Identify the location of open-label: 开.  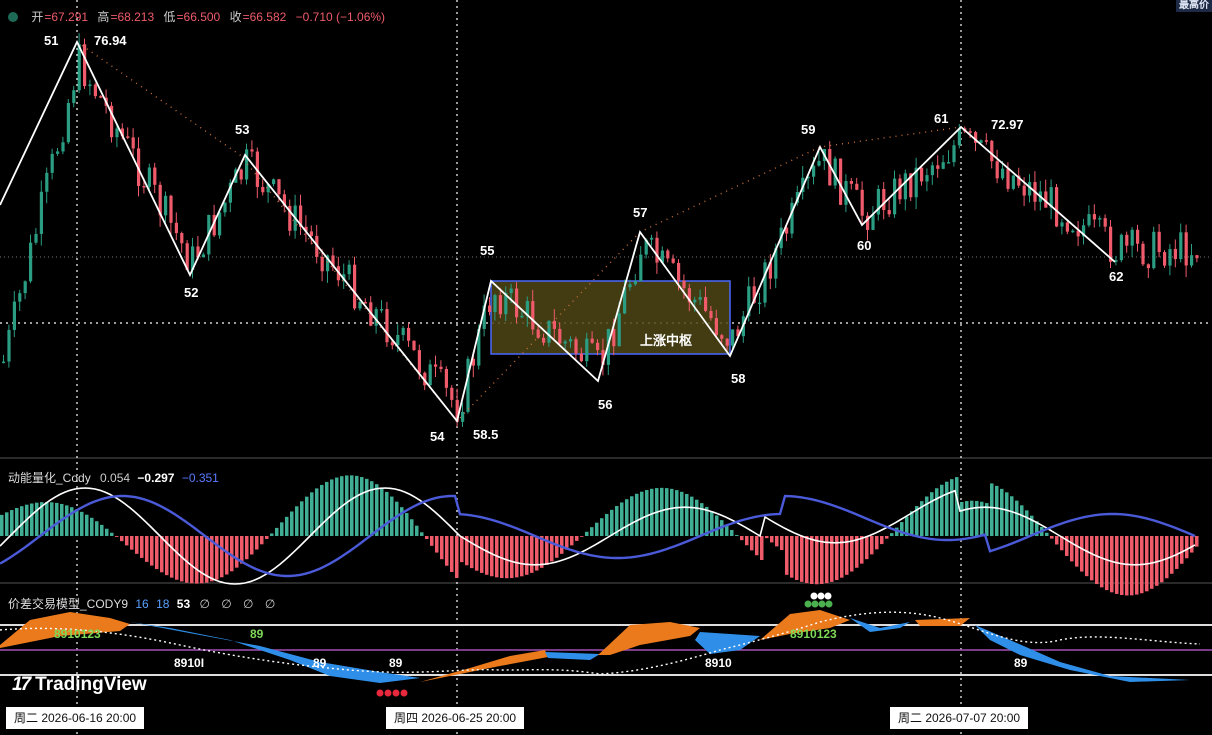
(37, 17).